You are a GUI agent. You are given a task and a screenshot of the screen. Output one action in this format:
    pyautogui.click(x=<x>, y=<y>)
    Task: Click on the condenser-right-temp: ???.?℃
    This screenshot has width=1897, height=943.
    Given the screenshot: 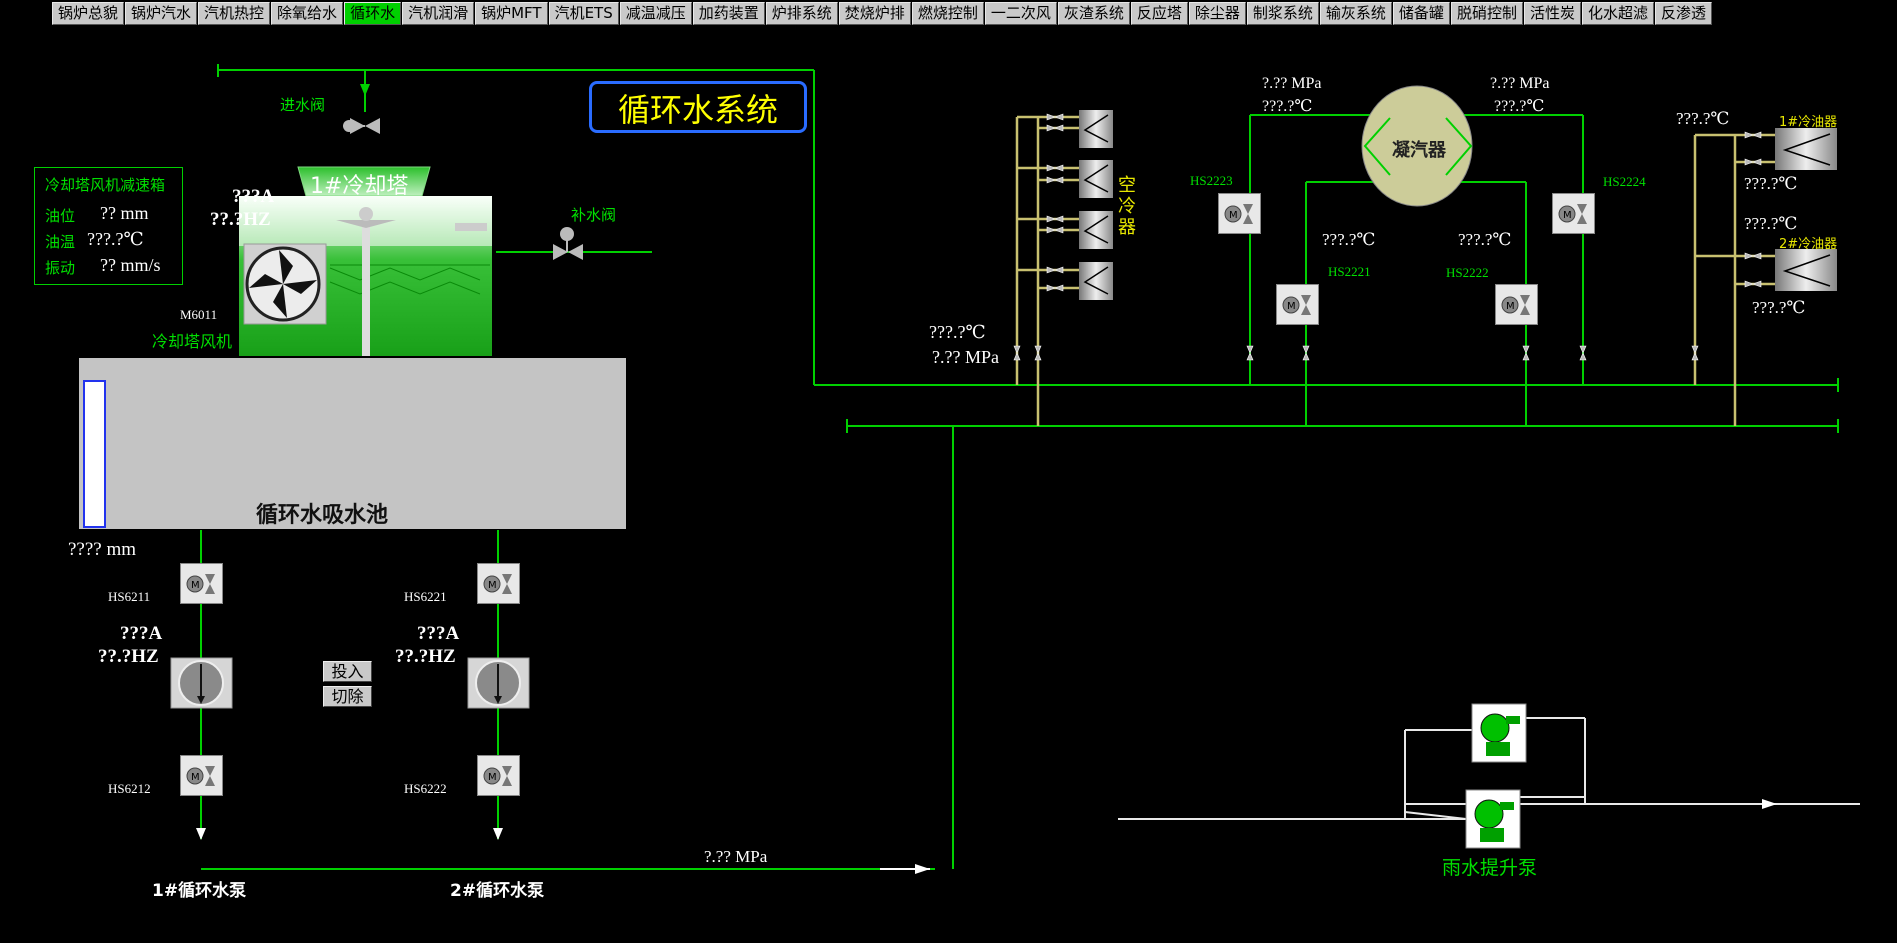 What is the action you would take?
    pyautogui.click(x=1485, y=239)
    